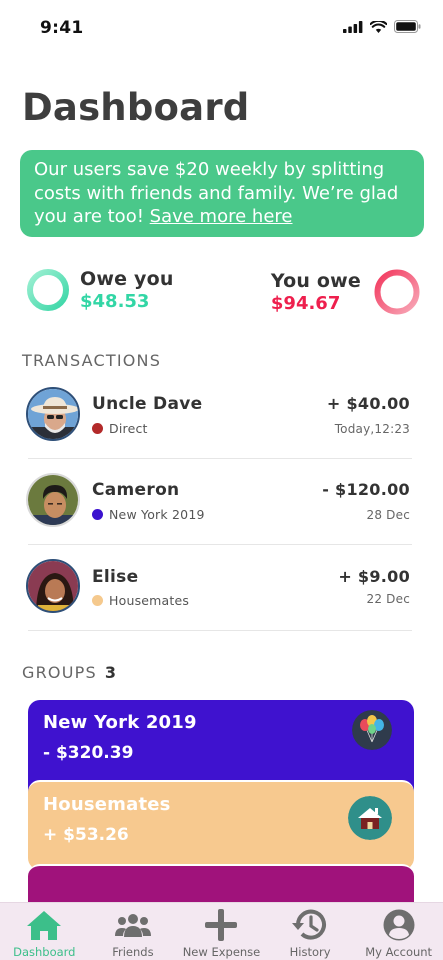 The width and height of the screenshot is (443, 960). I want to click on you-owe-ring-icon, so click(397, 292).